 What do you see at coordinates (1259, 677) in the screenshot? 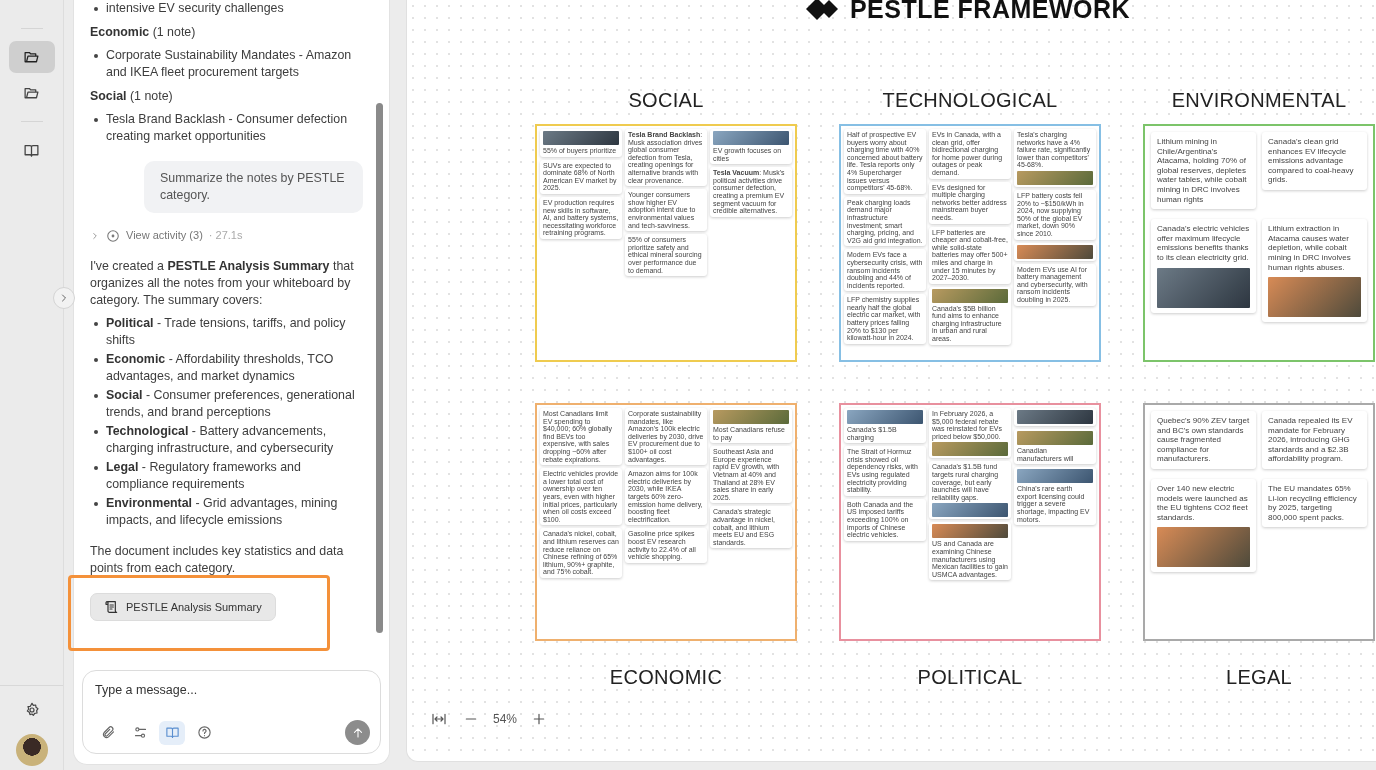
I see `frame-label: LEGAL` at bounding box center [1259, 677].